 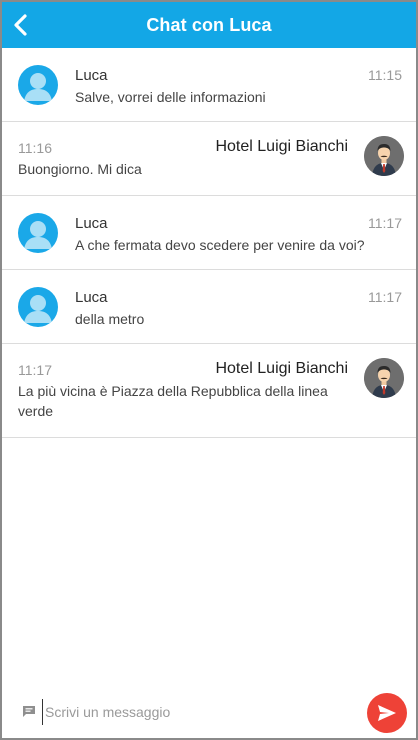 I want to click on message-text: Buongiorno. Mi dica, so click(x=80, y=169).